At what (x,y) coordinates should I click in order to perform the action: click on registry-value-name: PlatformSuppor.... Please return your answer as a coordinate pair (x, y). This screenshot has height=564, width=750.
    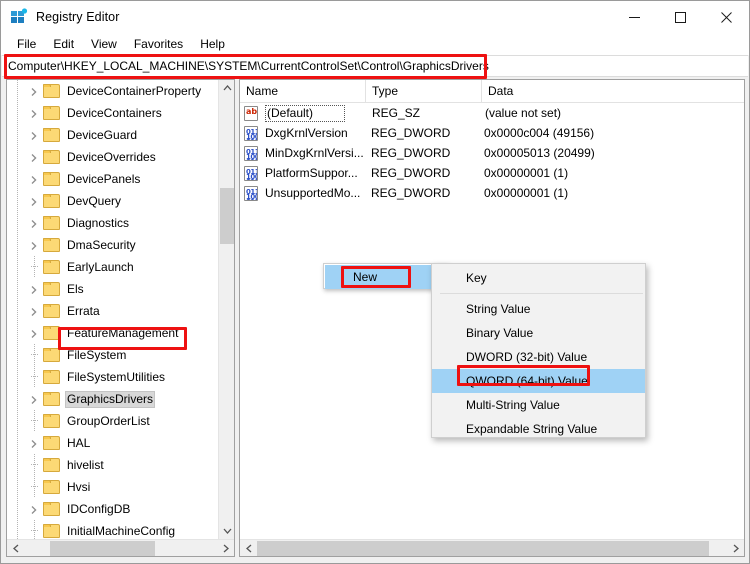
    Looking at the image, I should click on (311, 173).